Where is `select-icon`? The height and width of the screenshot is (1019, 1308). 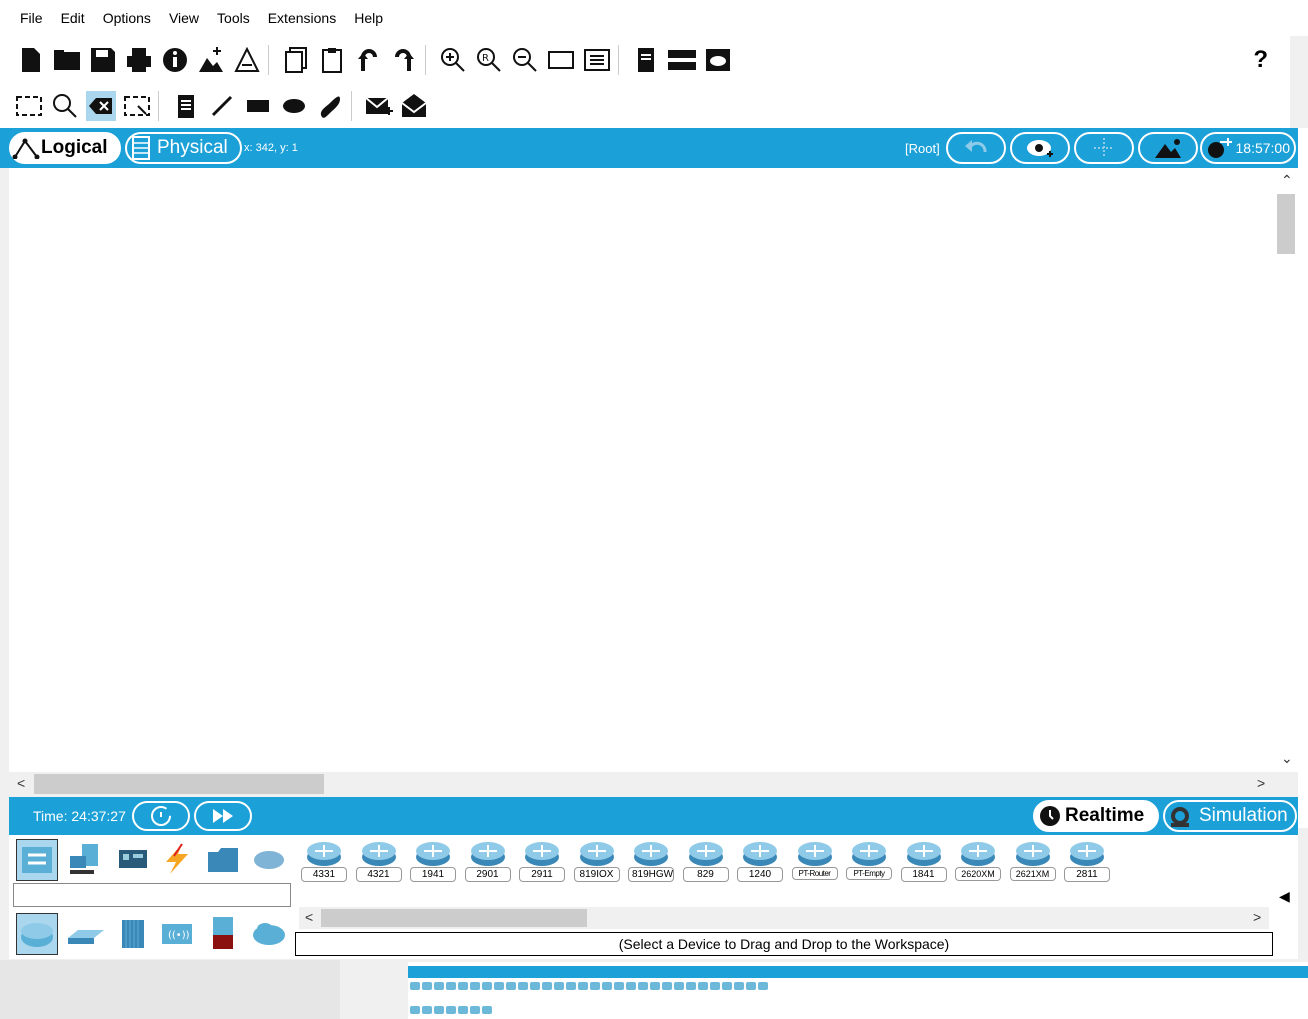 select-icon is located at coordinates (29, 106).